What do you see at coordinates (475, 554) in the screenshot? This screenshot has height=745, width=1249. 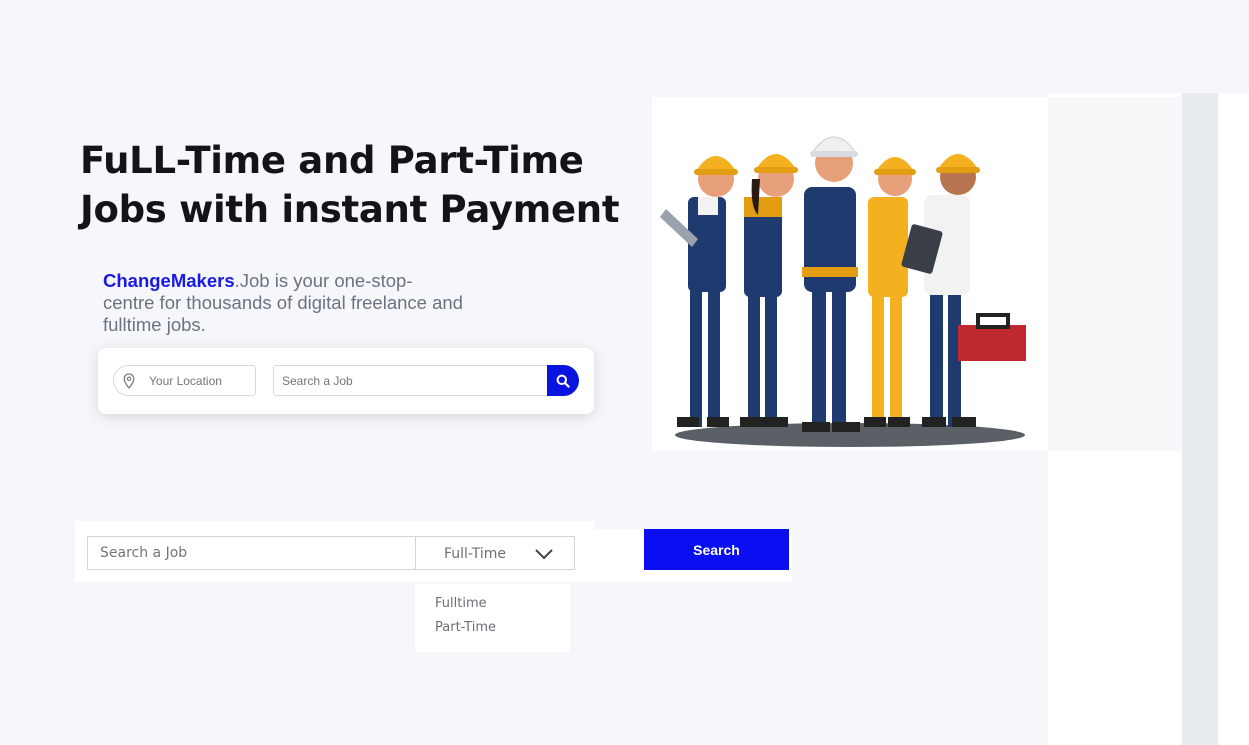 I see `job-type-selected: Full-Time` at bounding box center [475, 554].